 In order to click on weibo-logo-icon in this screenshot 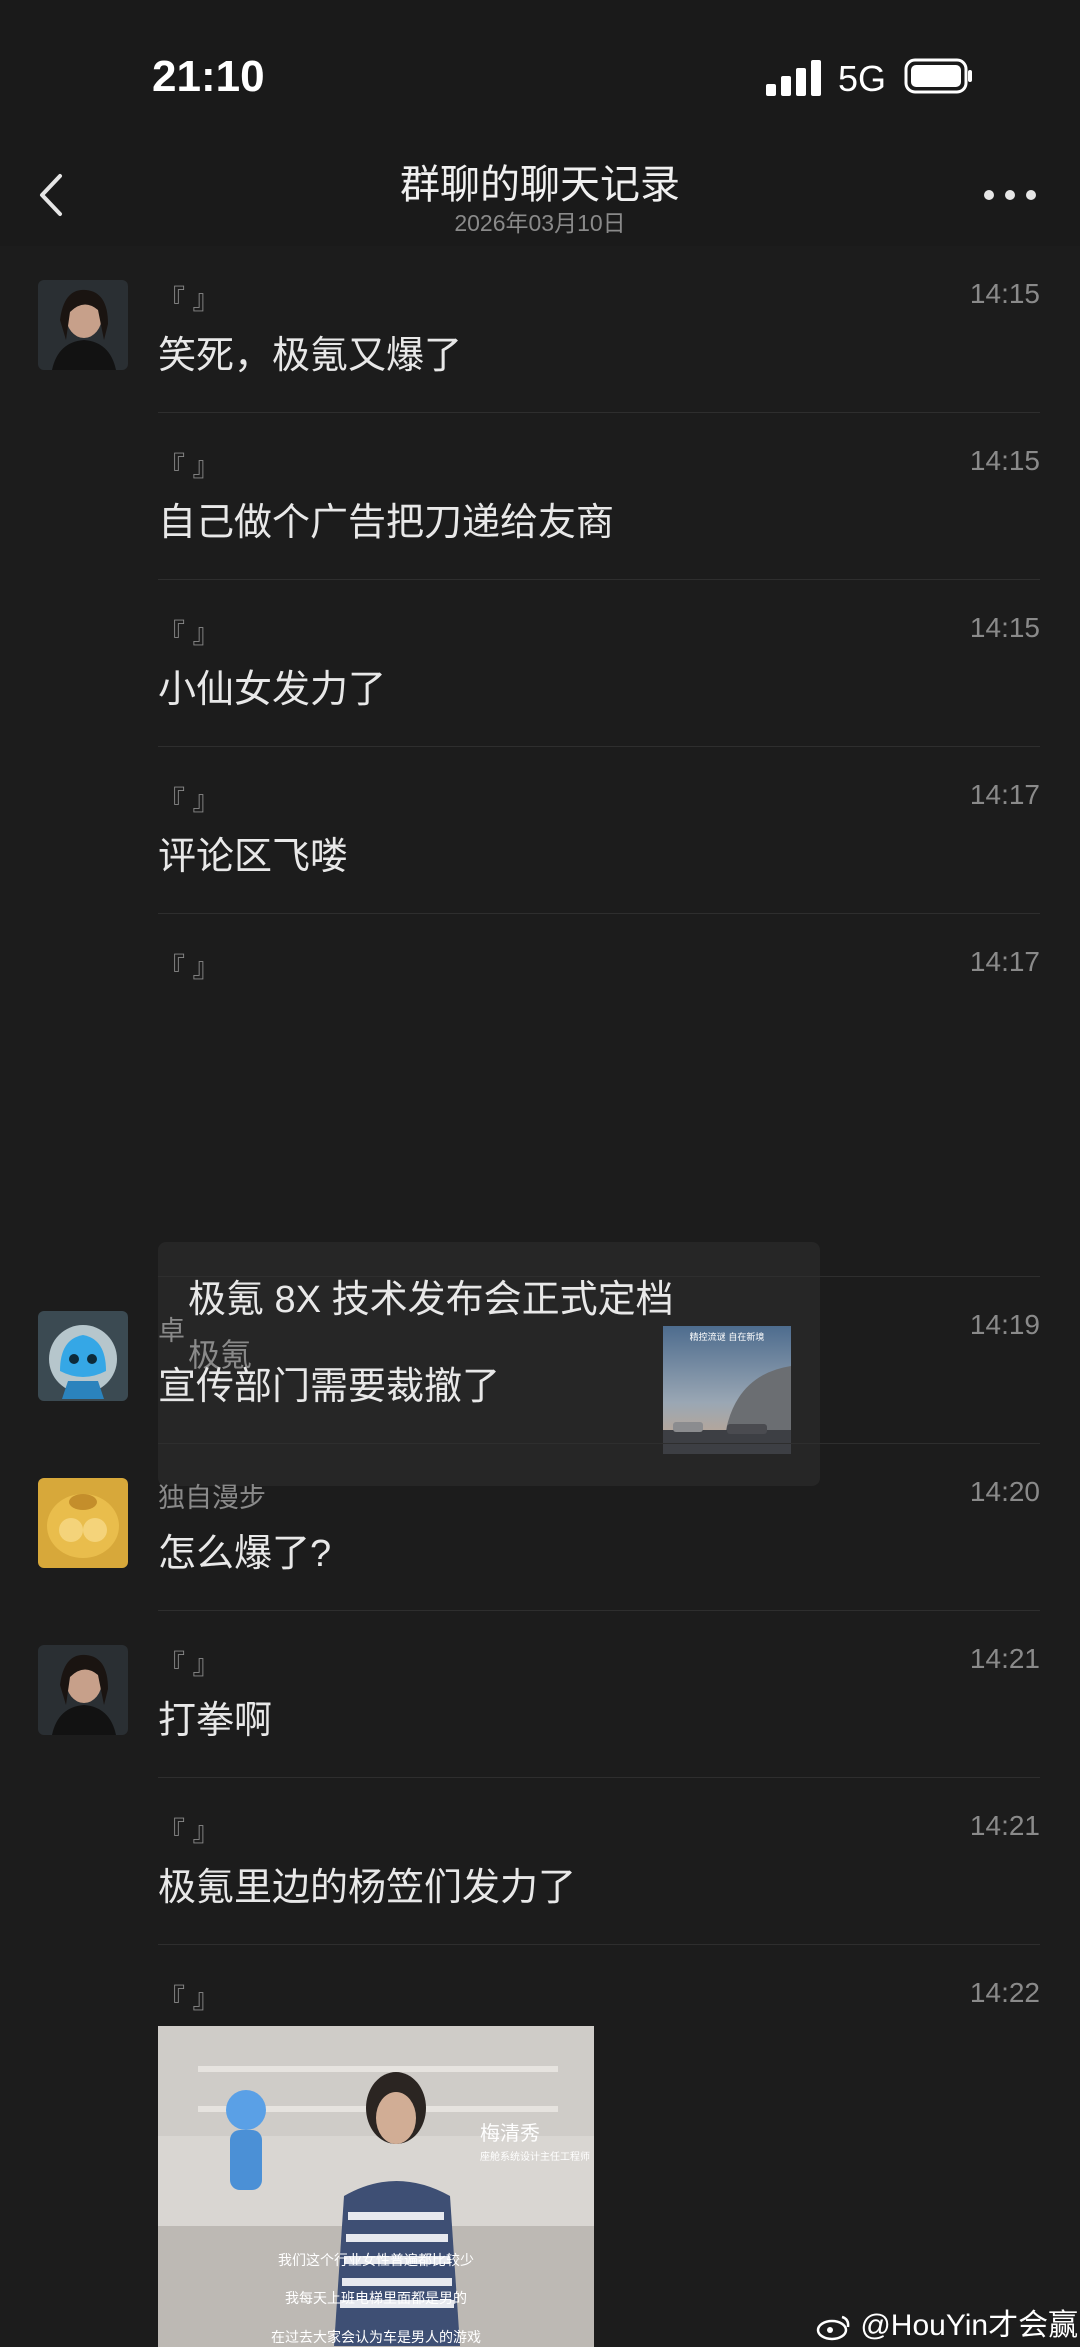, I will do `click(833, 2328)`.